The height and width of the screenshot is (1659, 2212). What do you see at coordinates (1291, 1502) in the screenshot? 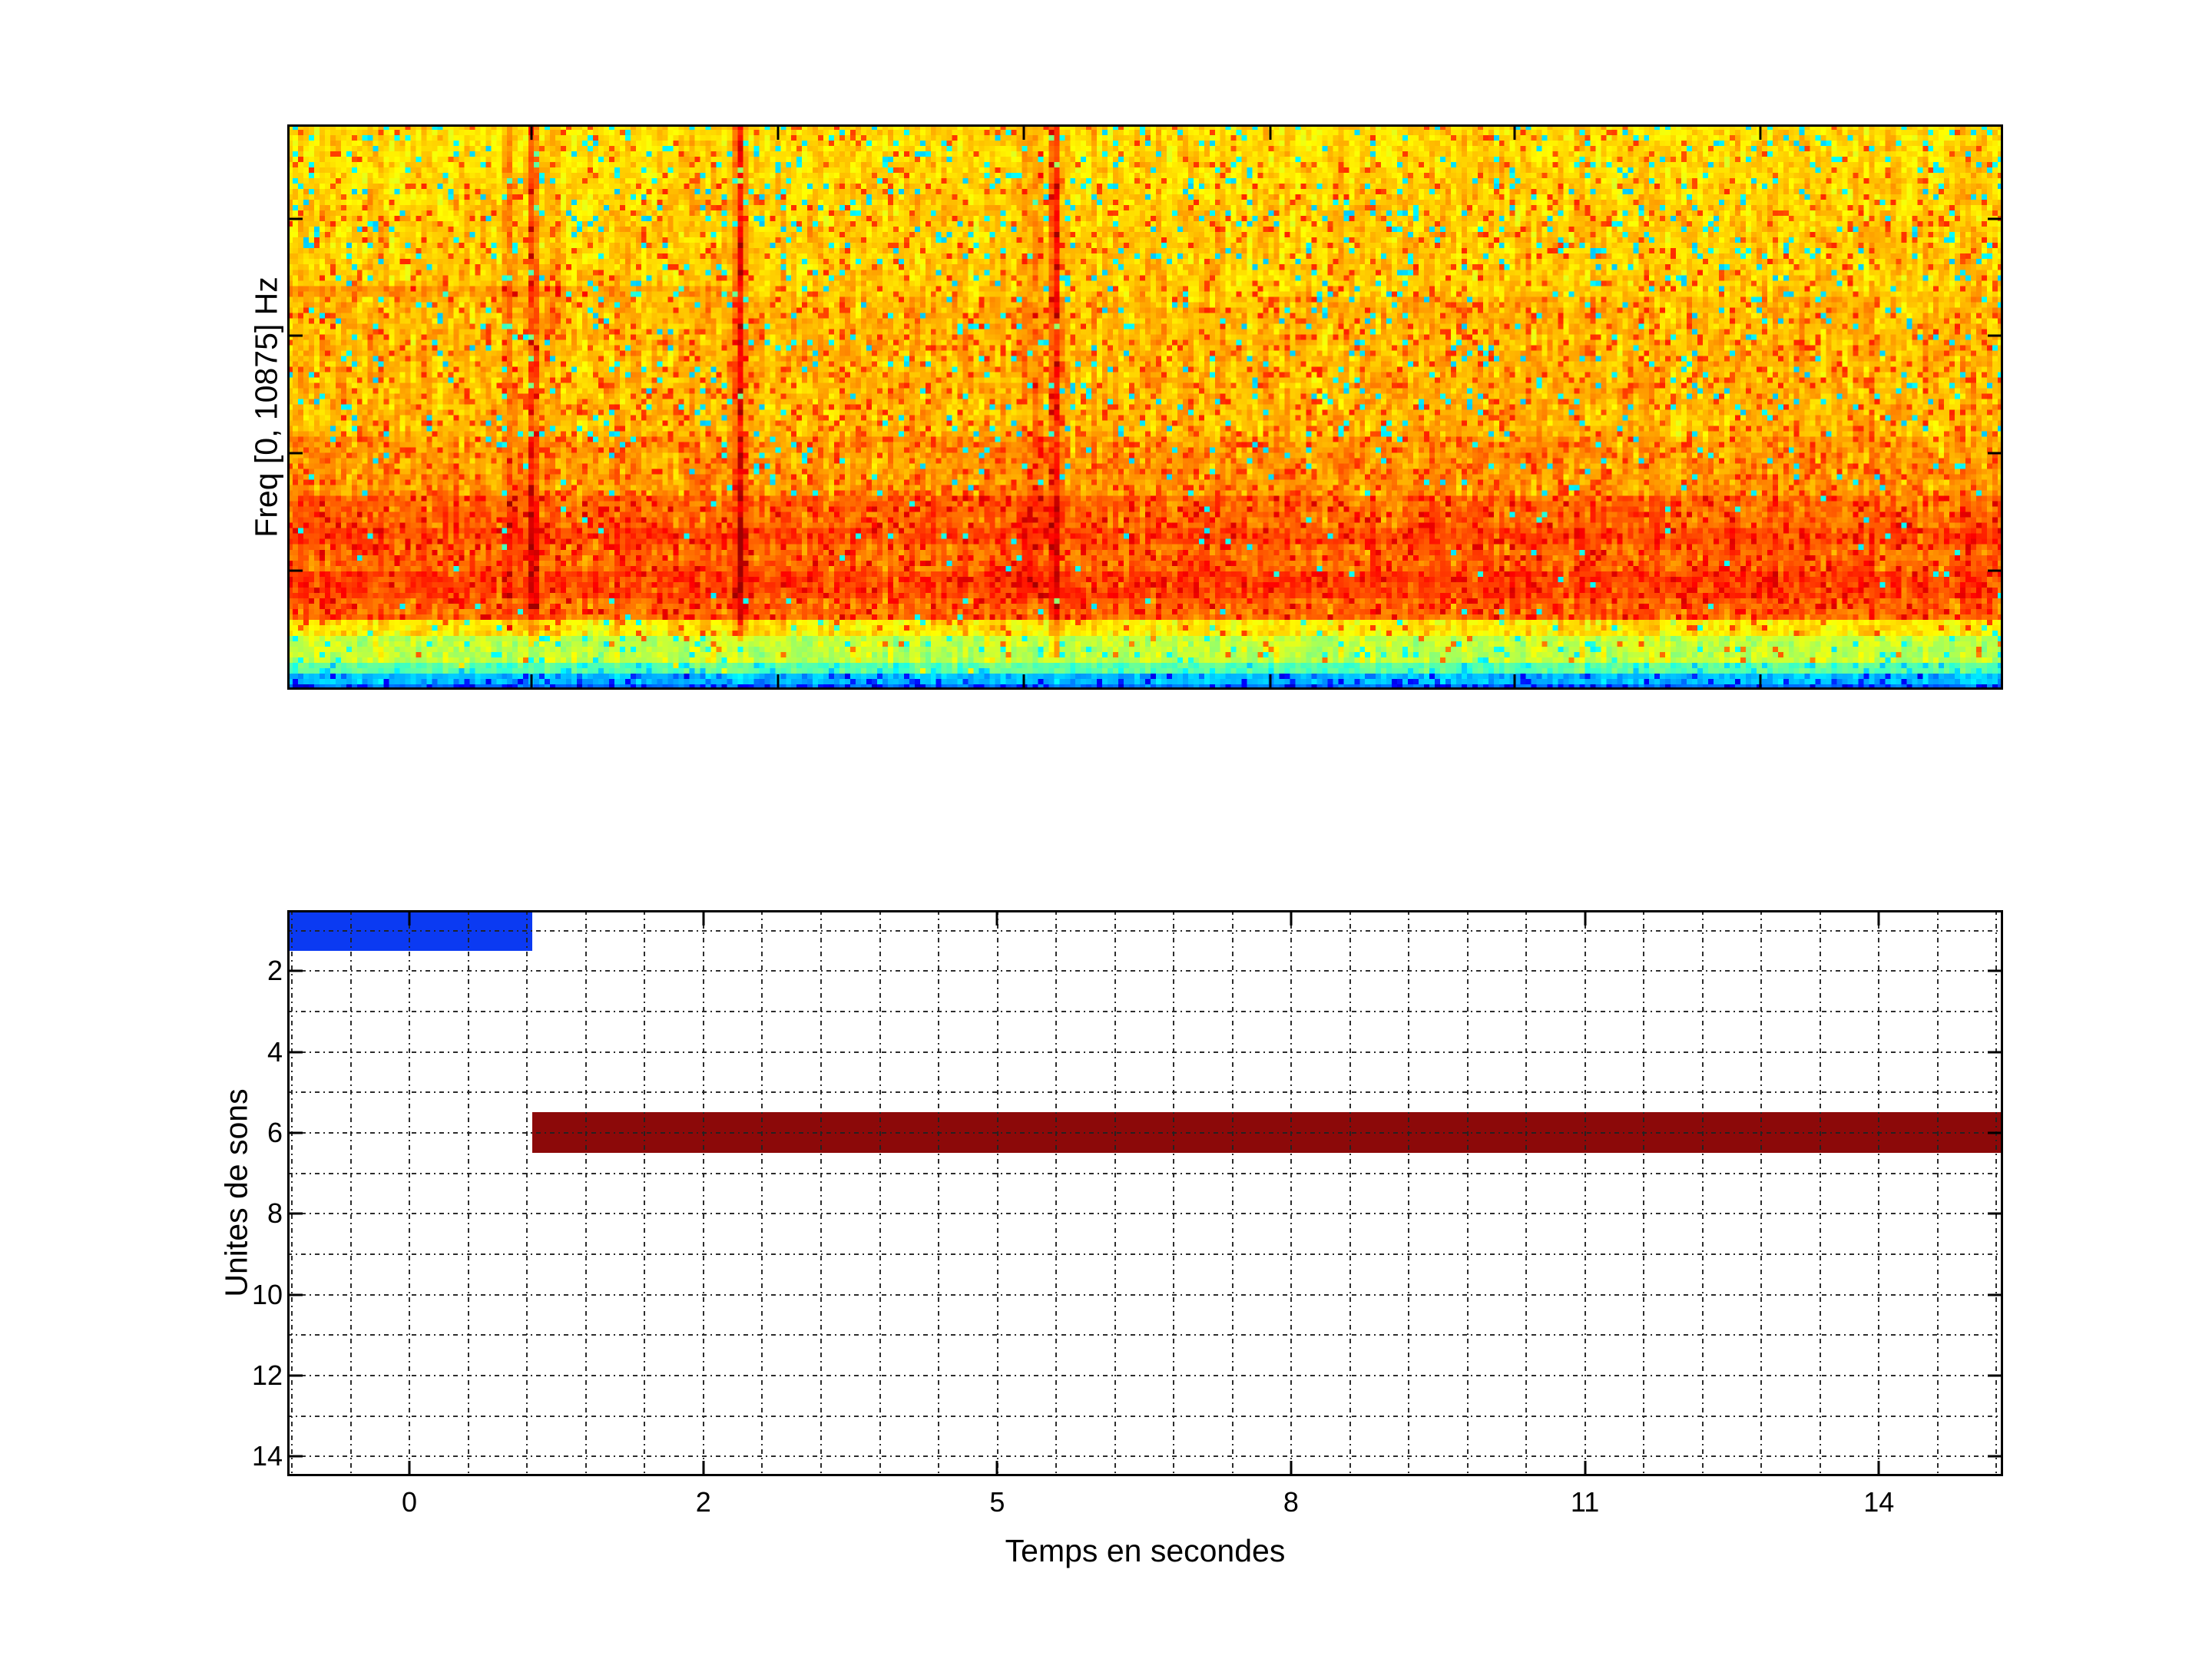
I see `x-tick-label: 8` at bounding box center [1291, 1502].